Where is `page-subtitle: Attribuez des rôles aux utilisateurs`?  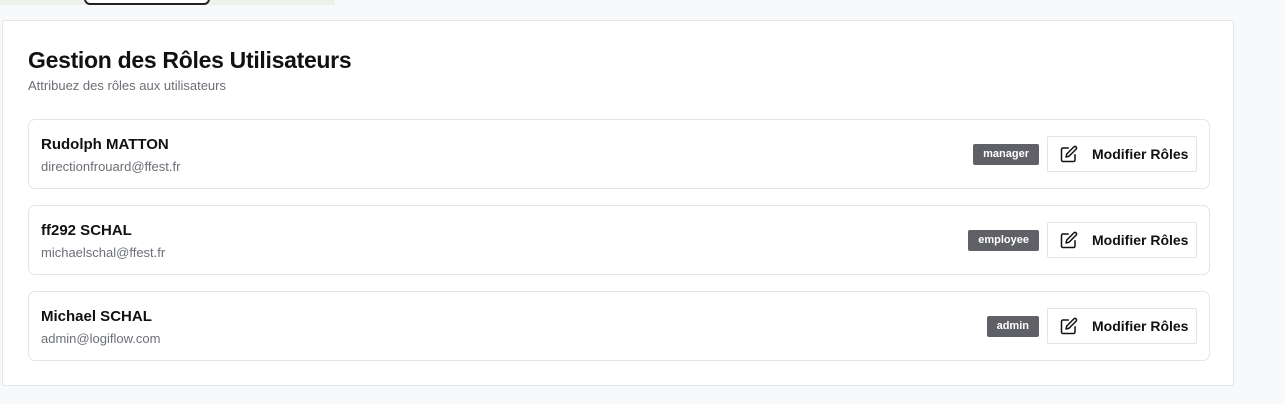
page-subtitle: Attribuez des rôles aux utilisateurs is located at coordinates (127, 85).